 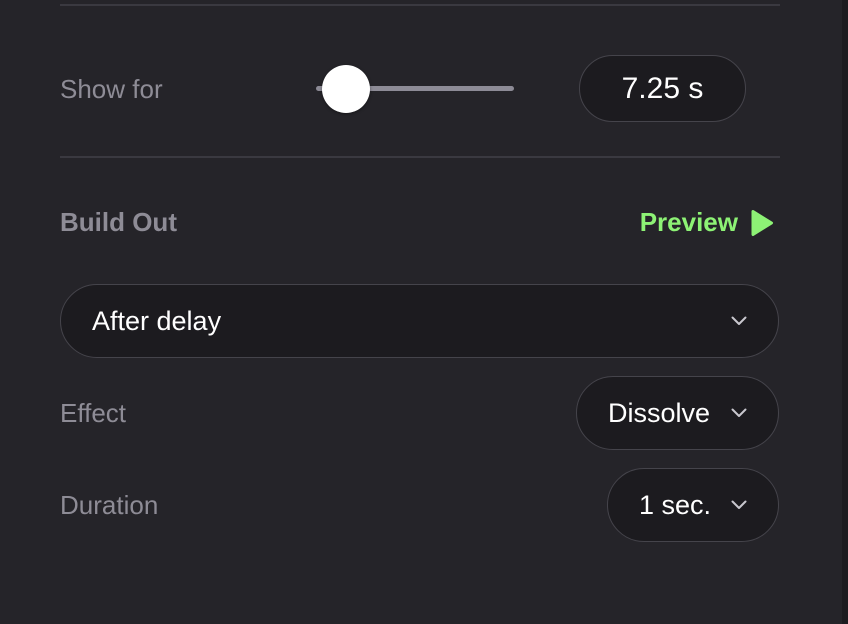 I want to click on show-for-label: Show for, so click(x=111, y=89).